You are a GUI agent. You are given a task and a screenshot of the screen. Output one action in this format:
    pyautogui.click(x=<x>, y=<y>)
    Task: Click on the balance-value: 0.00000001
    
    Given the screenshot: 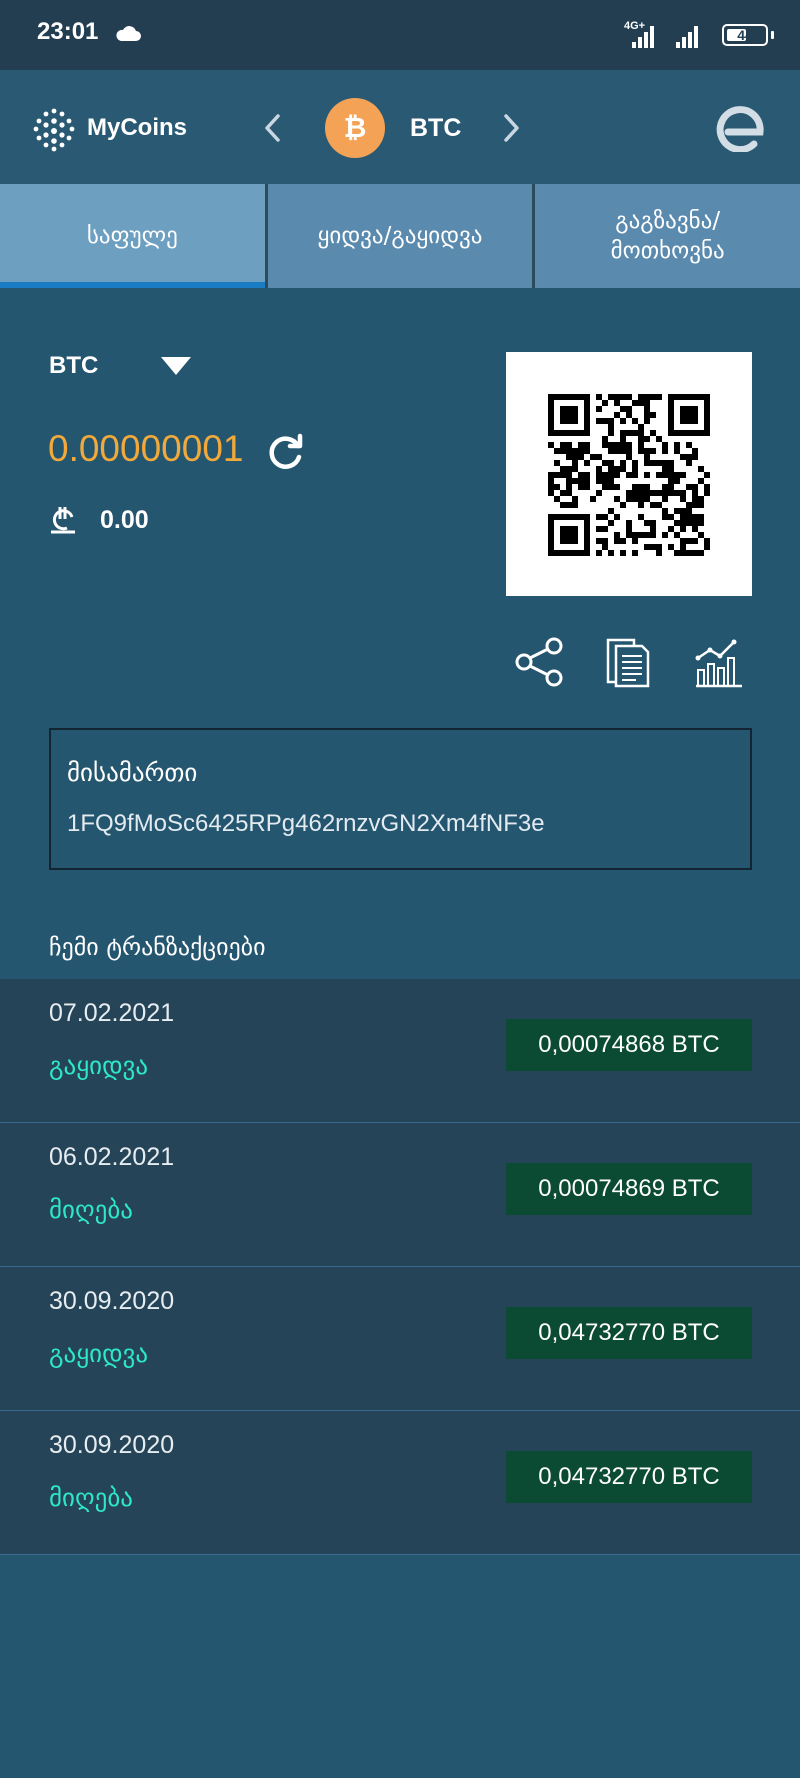 What is the action you would take?
    pyautogui.click(x=146, y=448)
    